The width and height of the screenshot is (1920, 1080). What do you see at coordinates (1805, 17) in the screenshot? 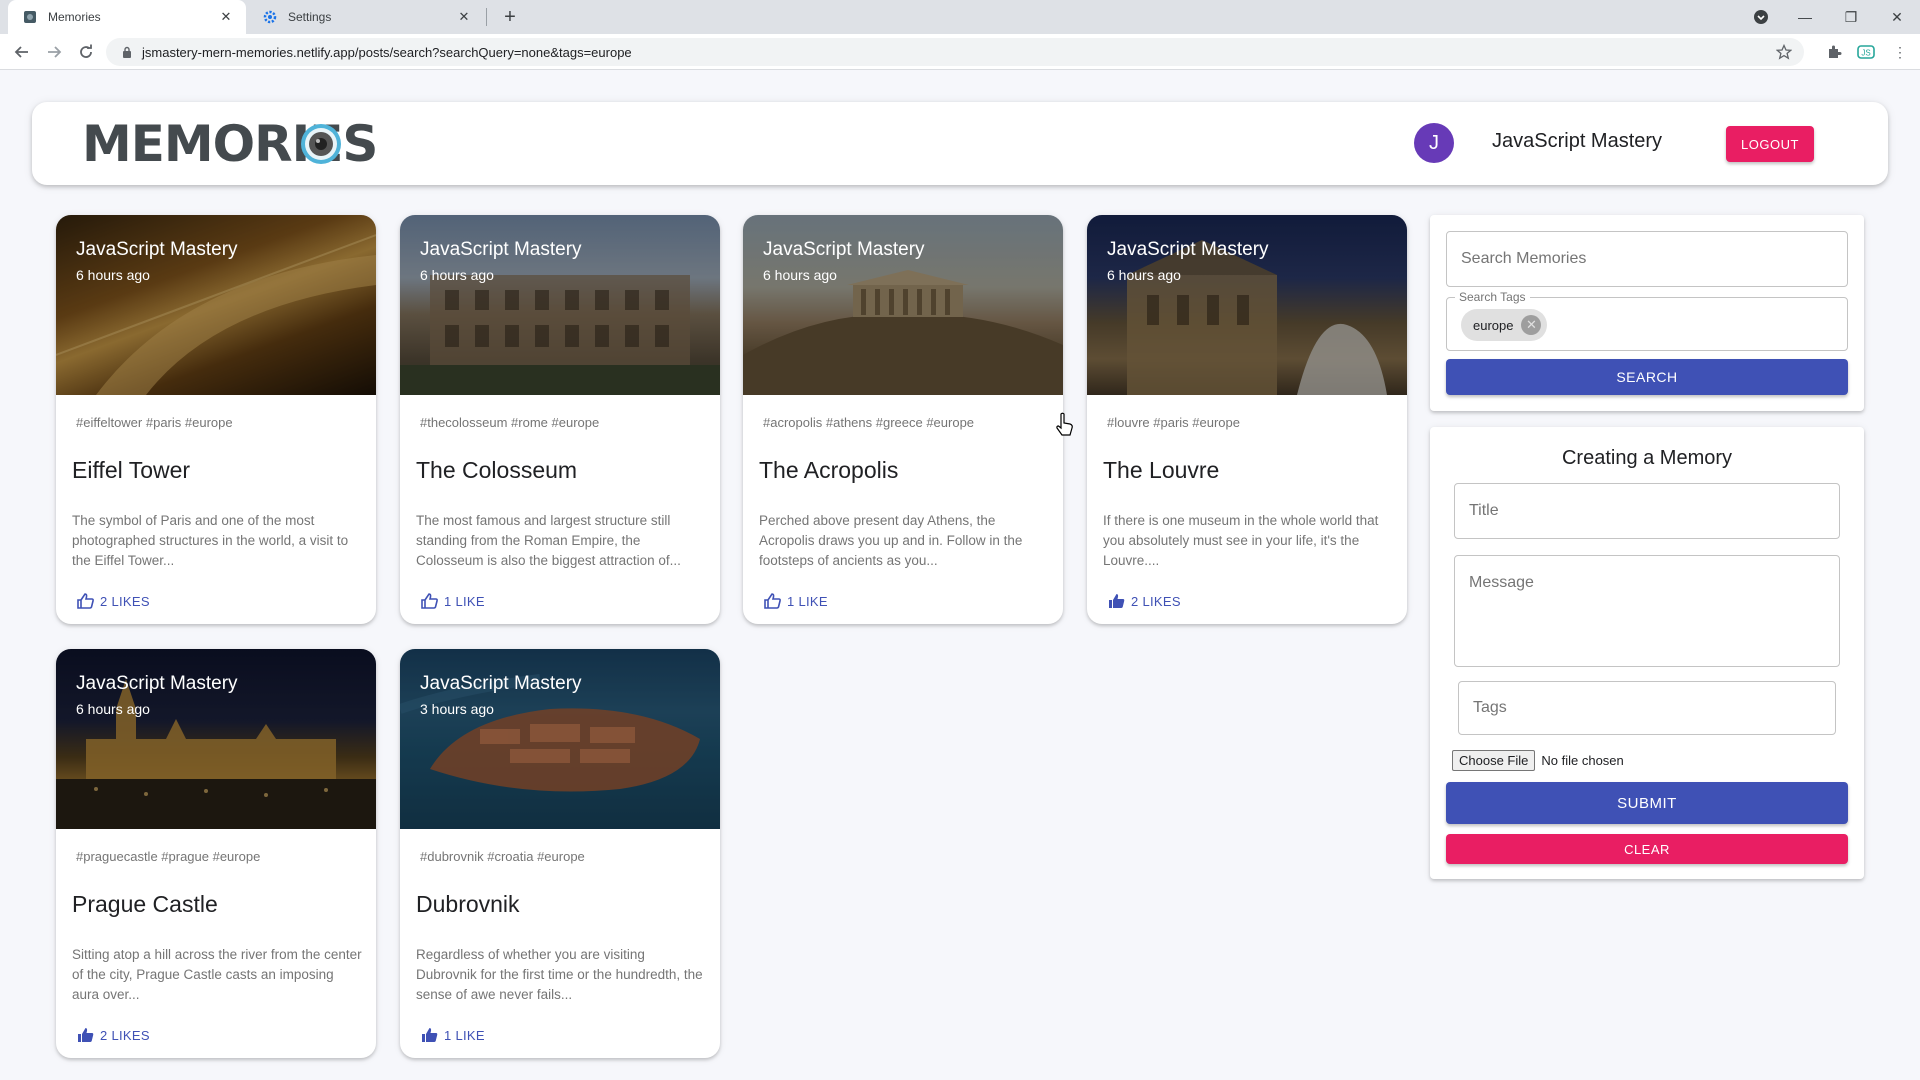
I see `minimize-icon: —` at bounding box center [1805, 17].